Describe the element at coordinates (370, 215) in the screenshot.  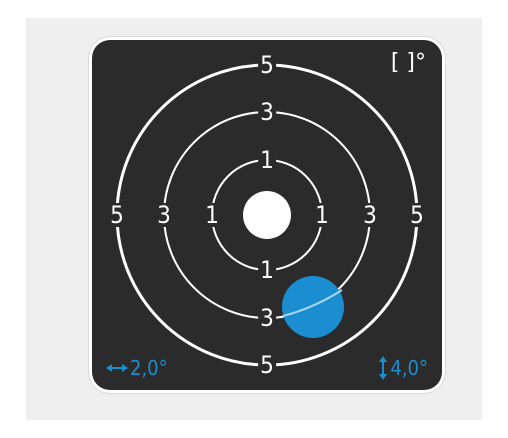
I see `ring-label-middle-right: 3` at that location.